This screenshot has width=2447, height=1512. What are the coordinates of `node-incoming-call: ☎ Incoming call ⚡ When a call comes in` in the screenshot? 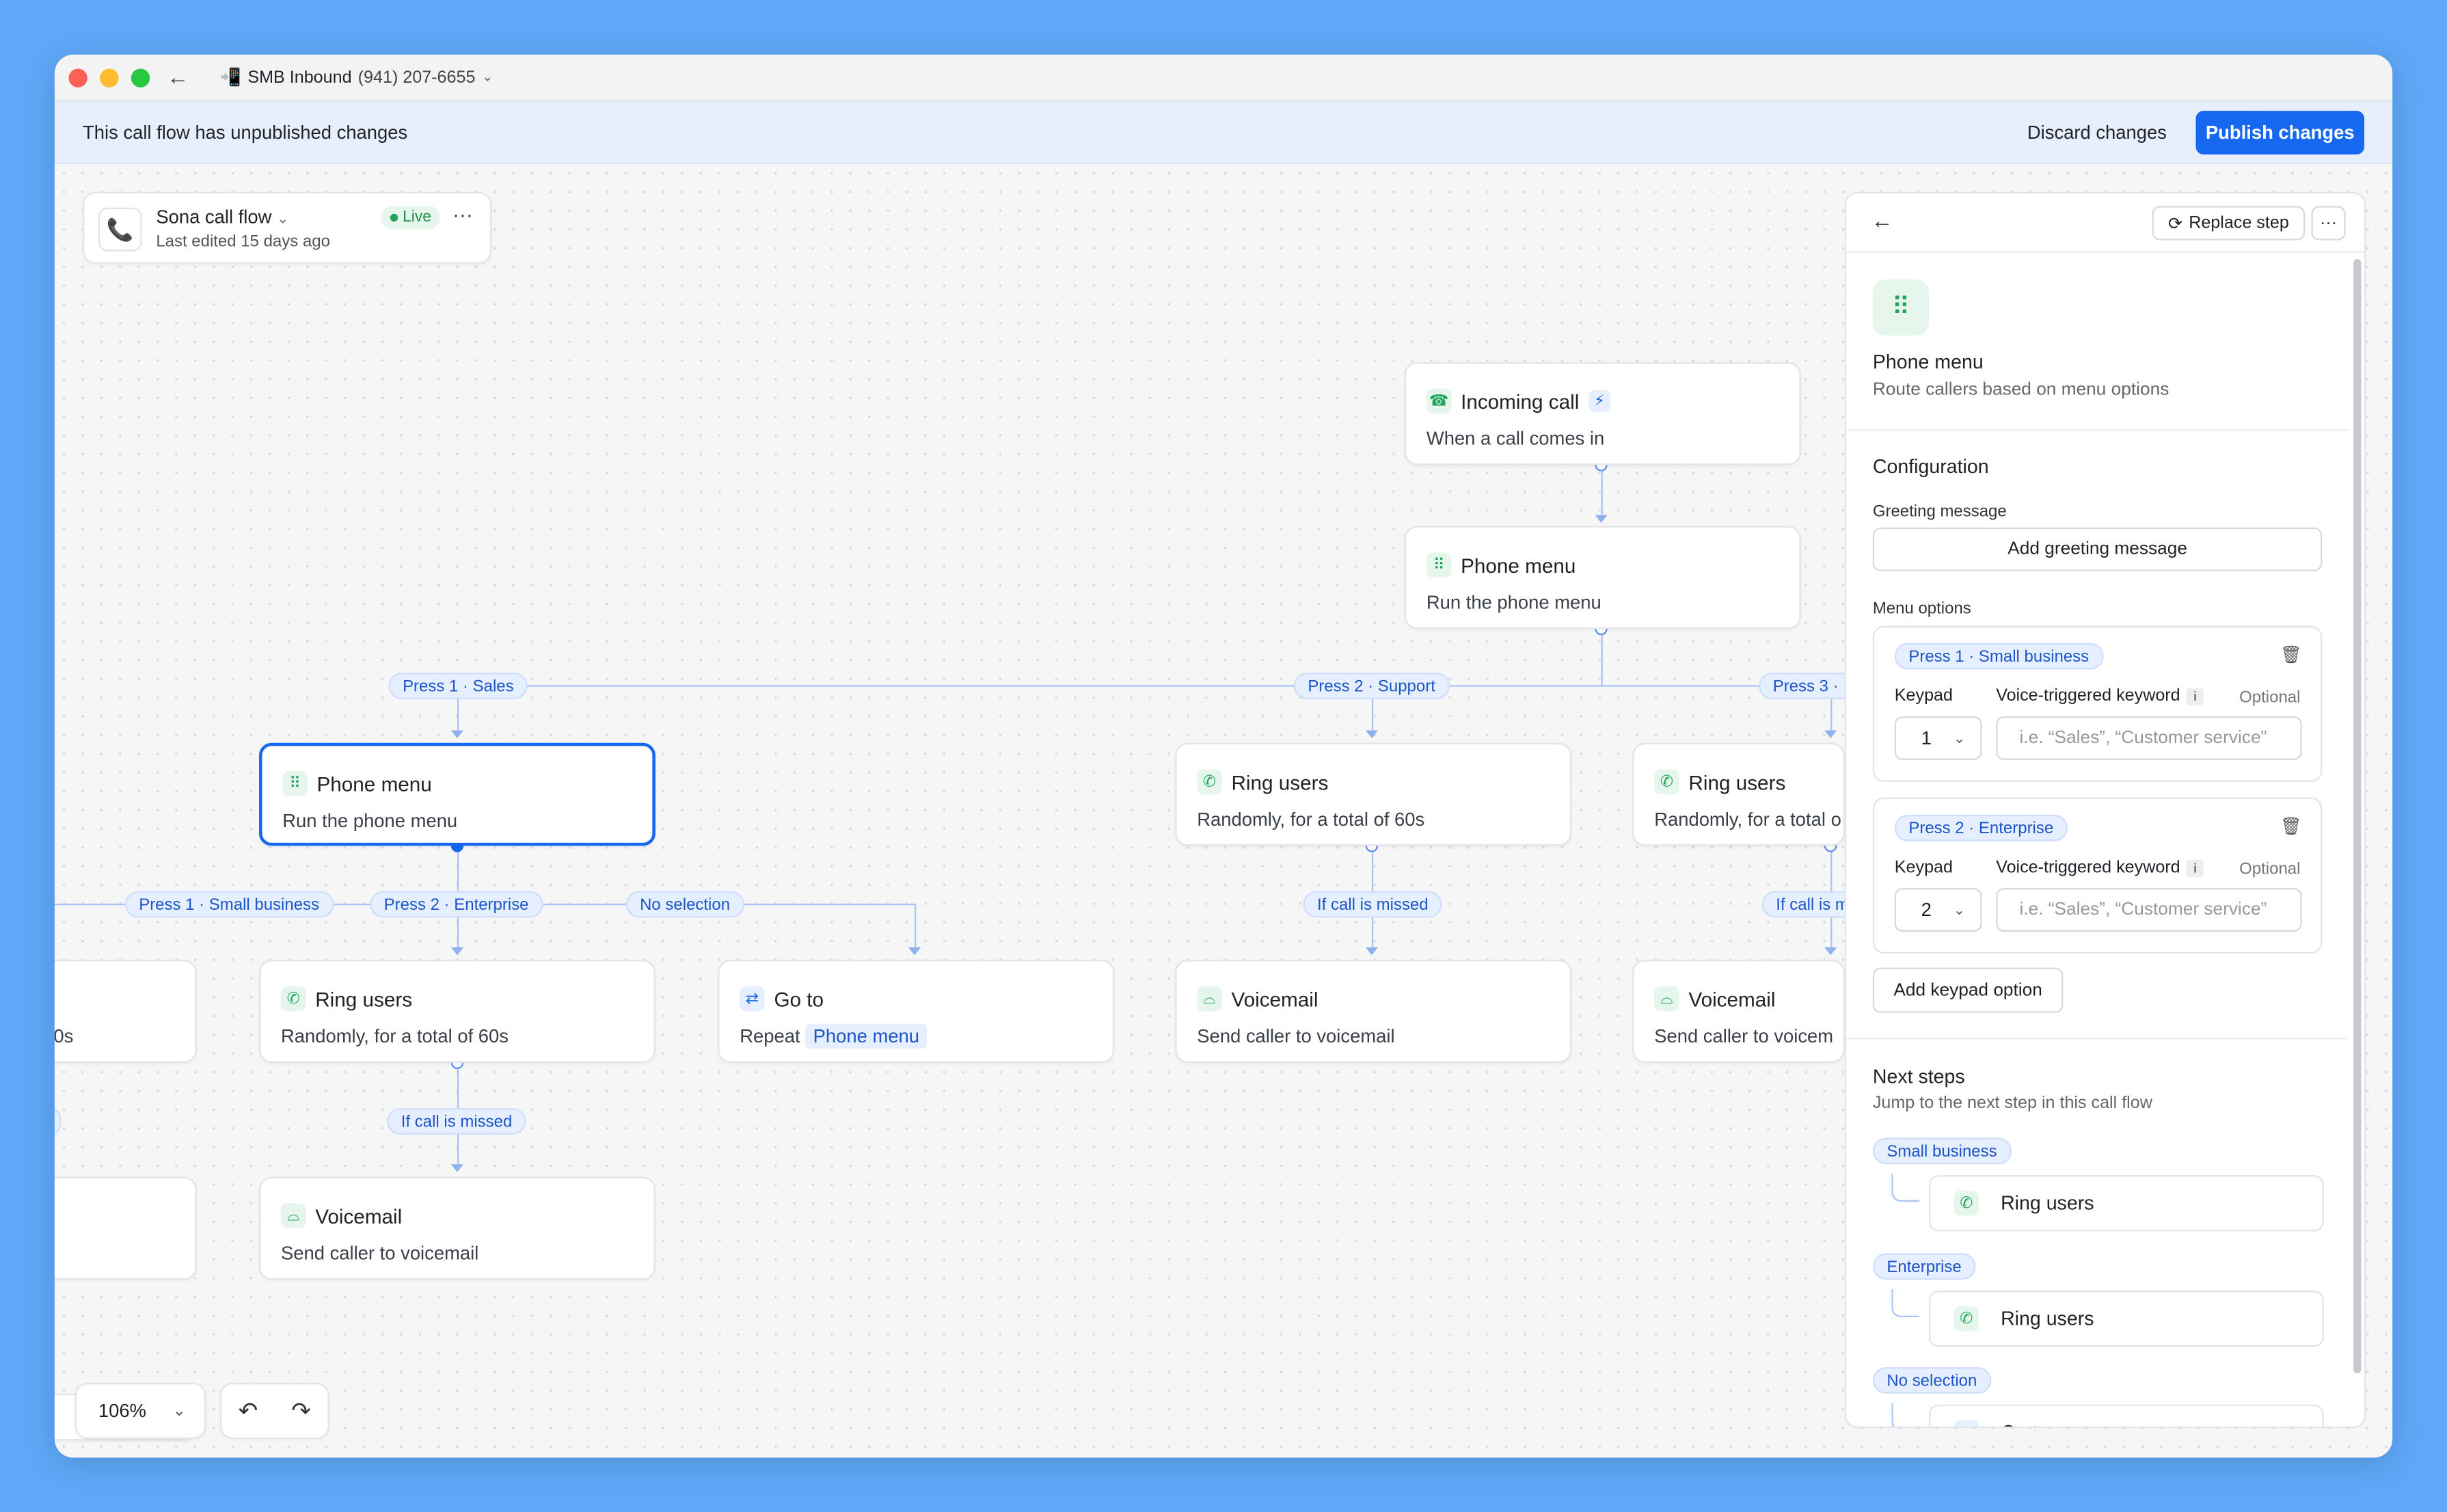 It's located at (1602, 413).